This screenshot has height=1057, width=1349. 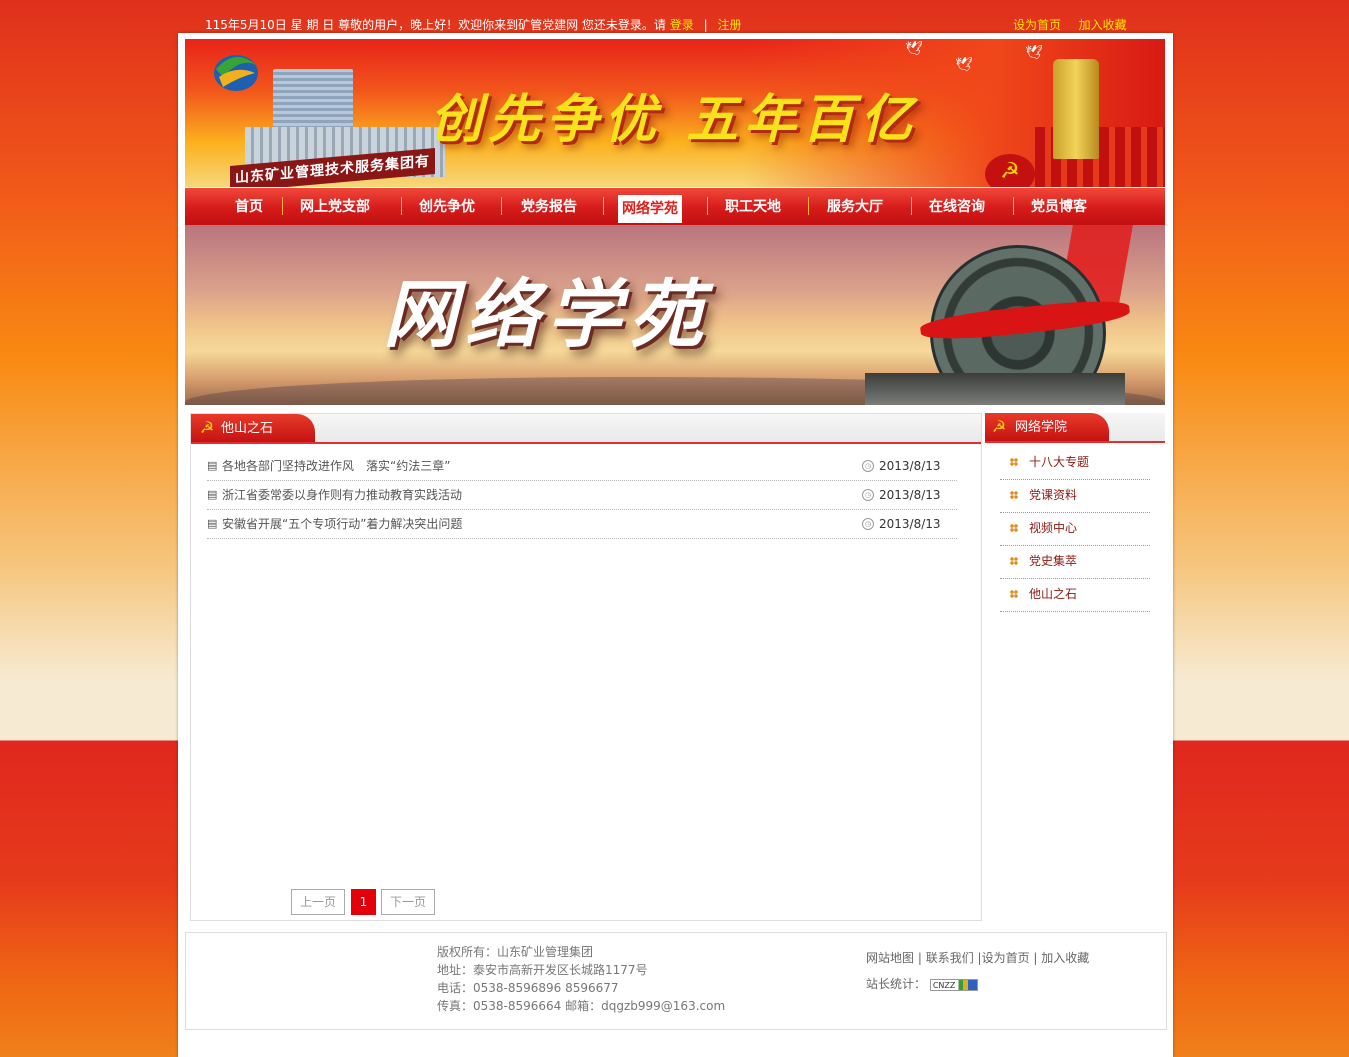 What do you see at coordinates (1053, 561) in the screenshot?
I see `sidebar-item-label: 党史集萃` at bounding box center [1053, 561].